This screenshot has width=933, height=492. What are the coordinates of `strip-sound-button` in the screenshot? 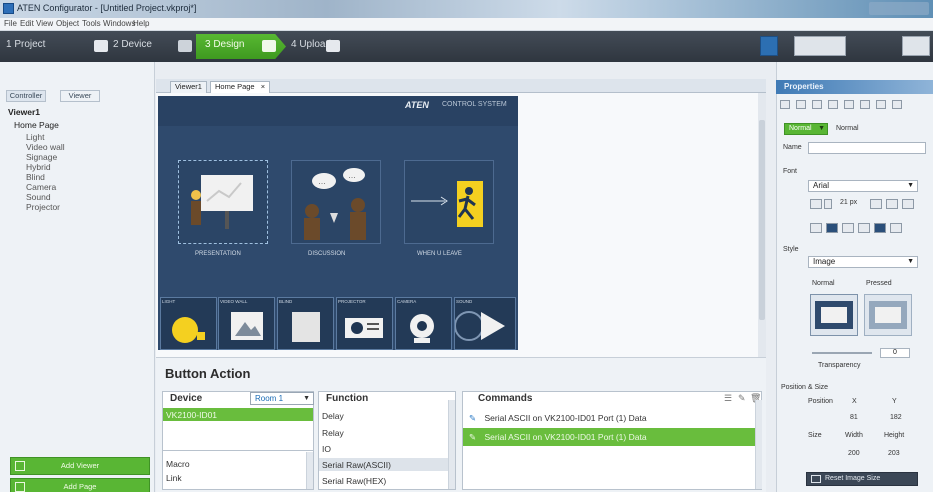 It's located at (485, 323).